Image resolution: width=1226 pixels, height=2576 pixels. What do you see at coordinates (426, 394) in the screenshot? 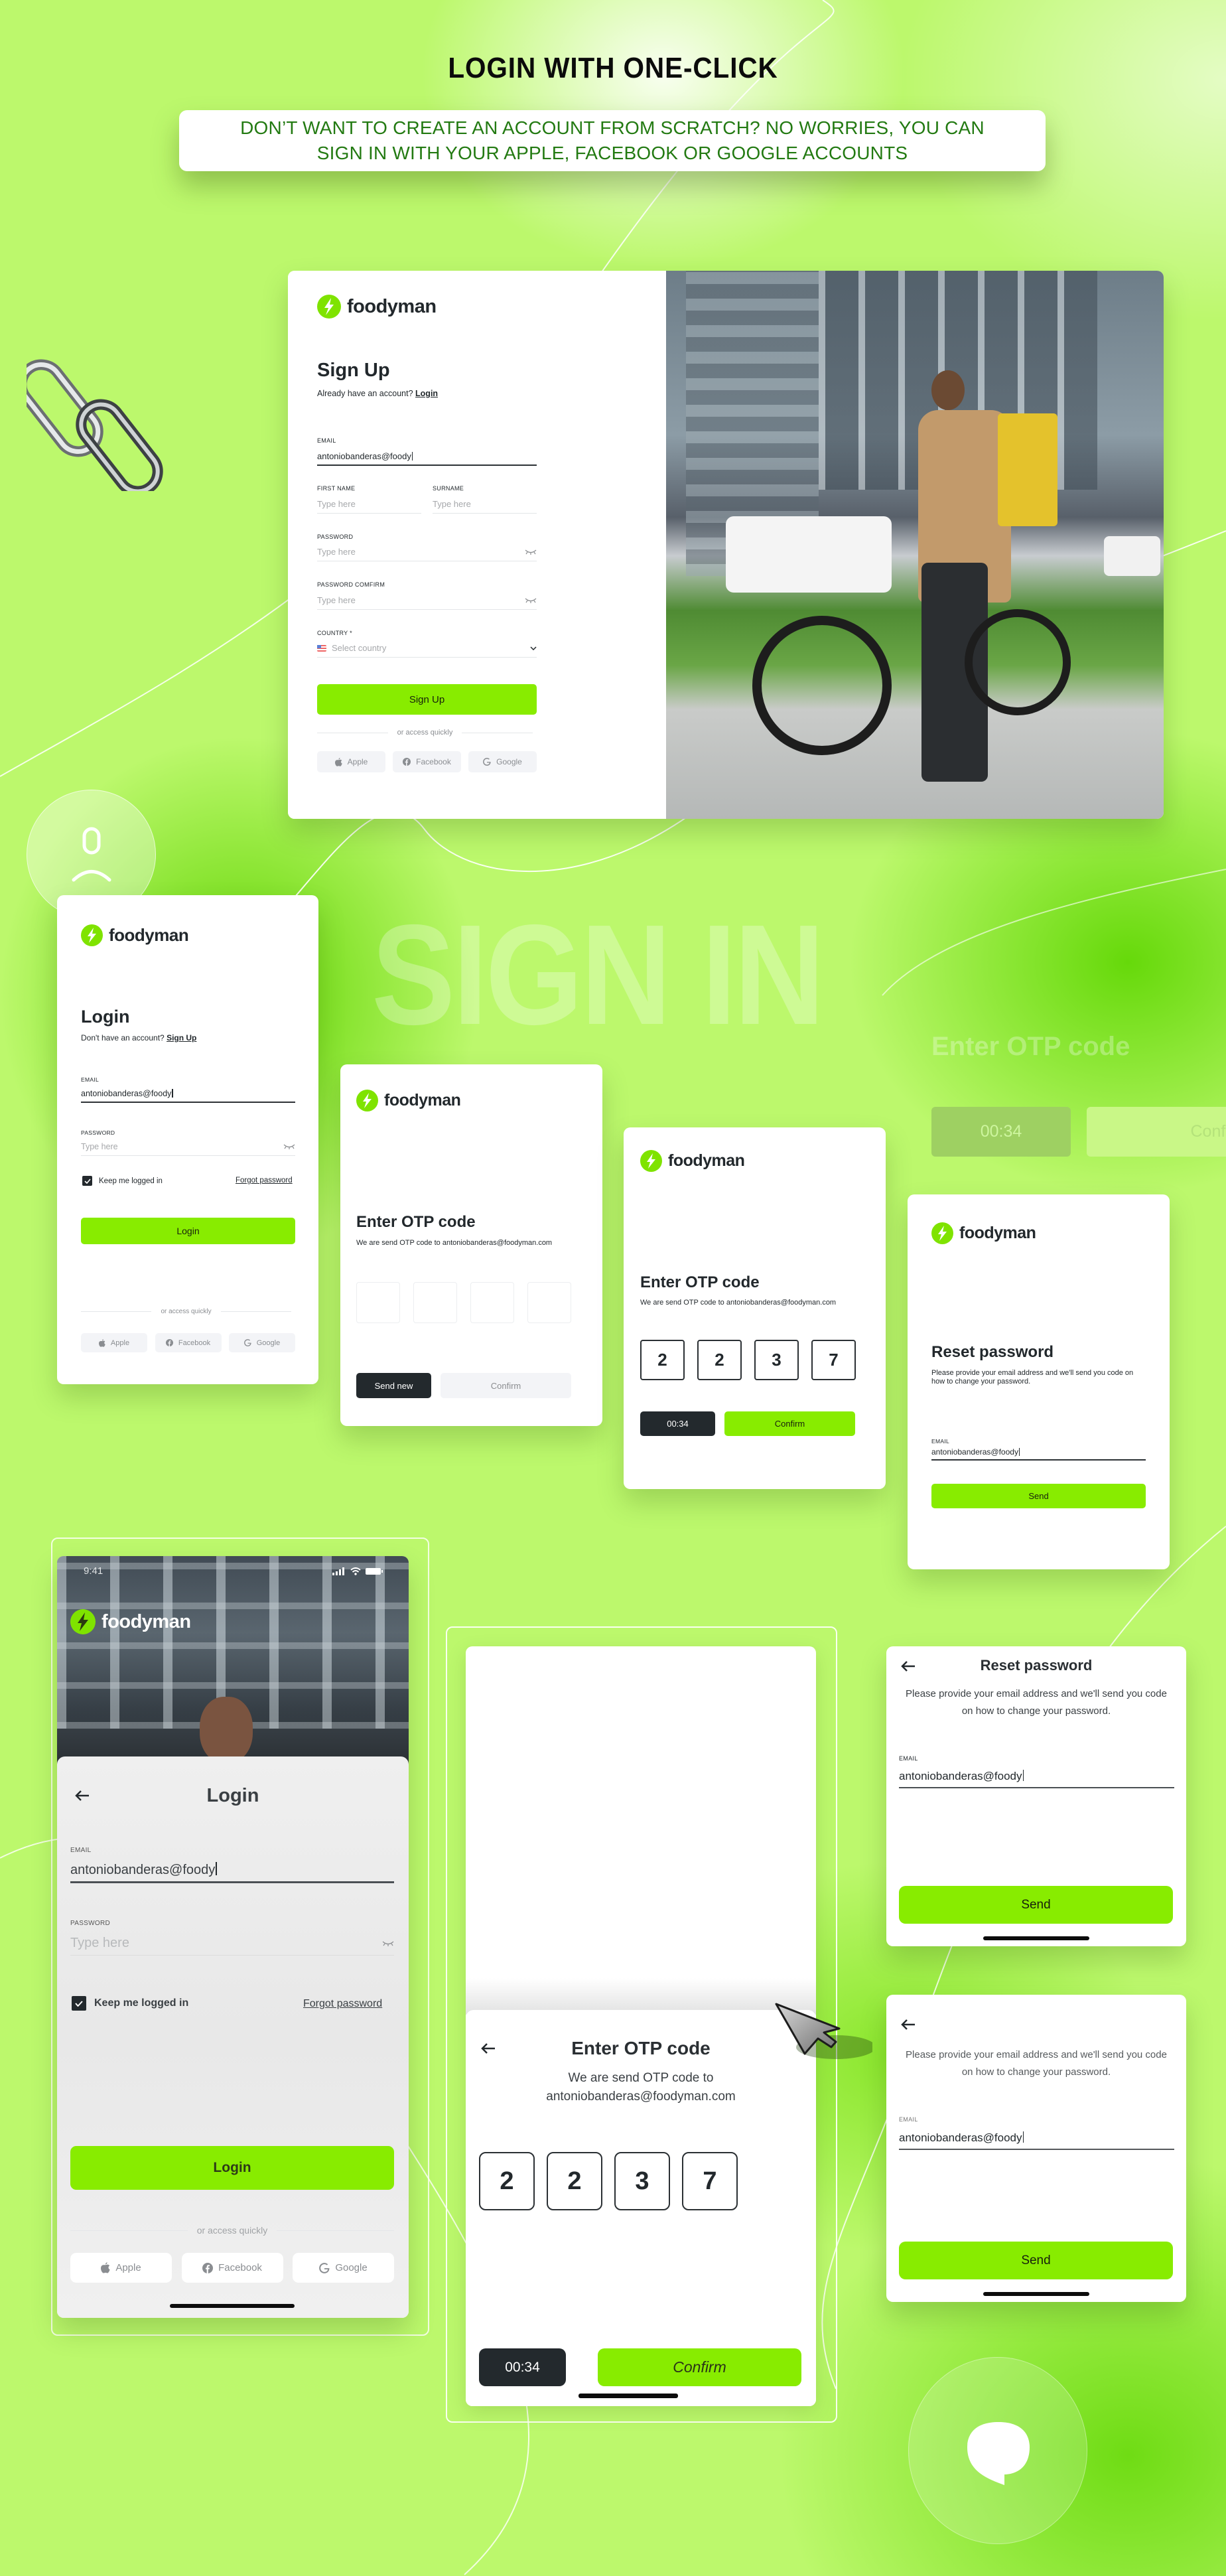
I see `login-link: Login` at bounding box center [426, 394].